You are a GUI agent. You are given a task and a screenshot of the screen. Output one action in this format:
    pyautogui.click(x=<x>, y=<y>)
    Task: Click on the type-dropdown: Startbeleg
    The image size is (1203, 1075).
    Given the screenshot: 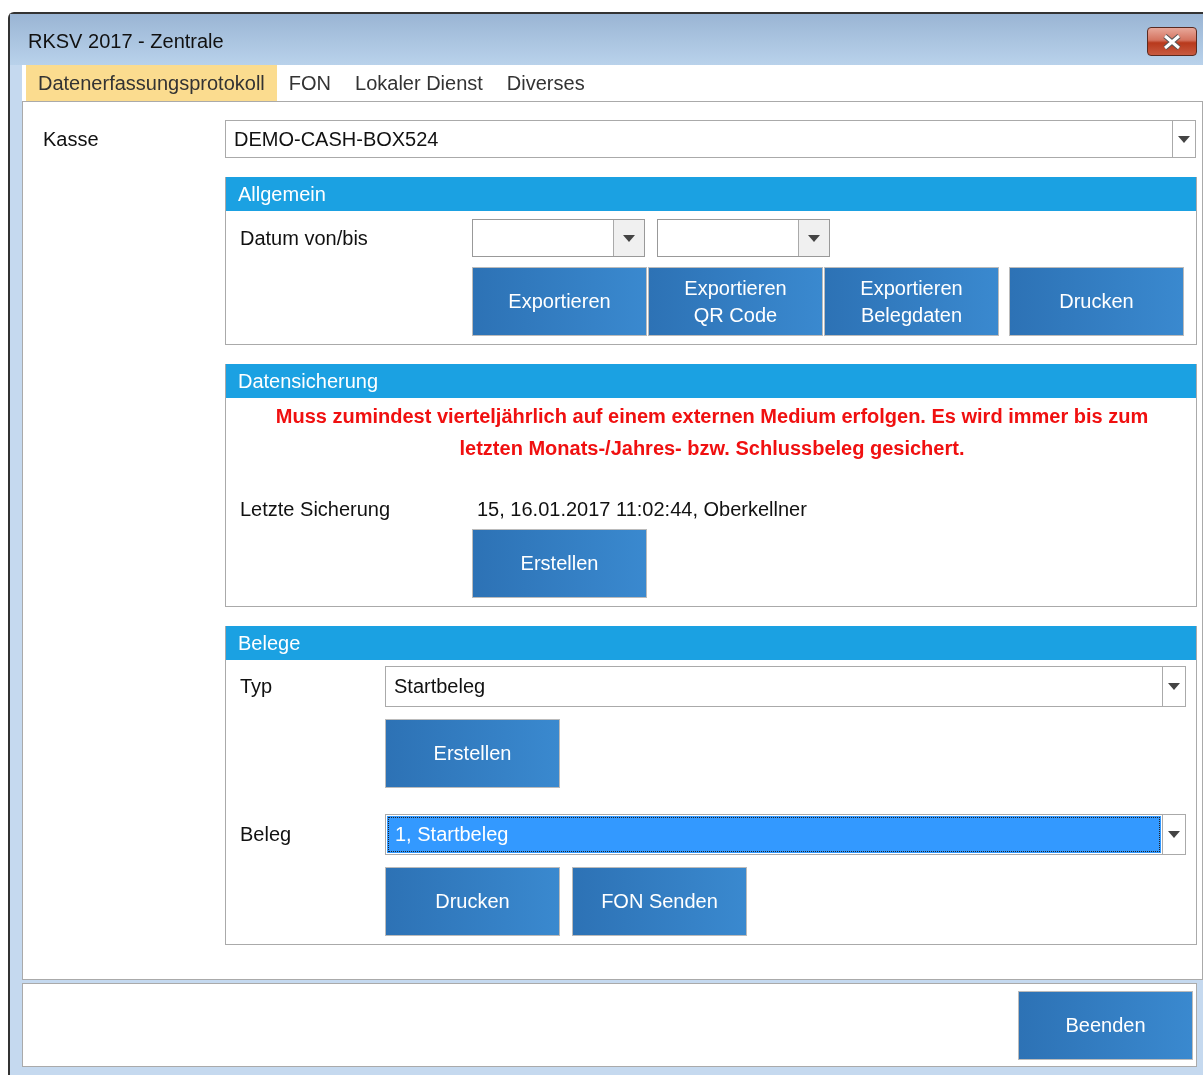 What is the action you would take?
    pyautogui.click(x=785, y=686)
    